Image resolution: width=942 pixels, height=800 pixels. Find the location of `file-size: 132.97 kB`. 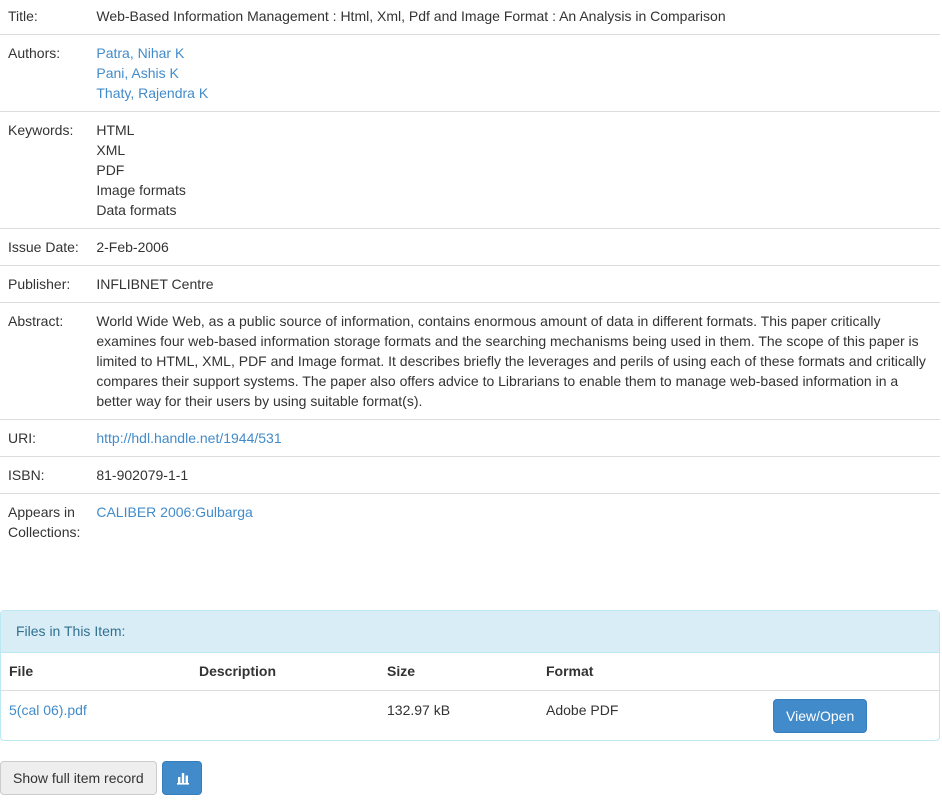

file-size: 132.97 kB is located at coordinates (419, 709).